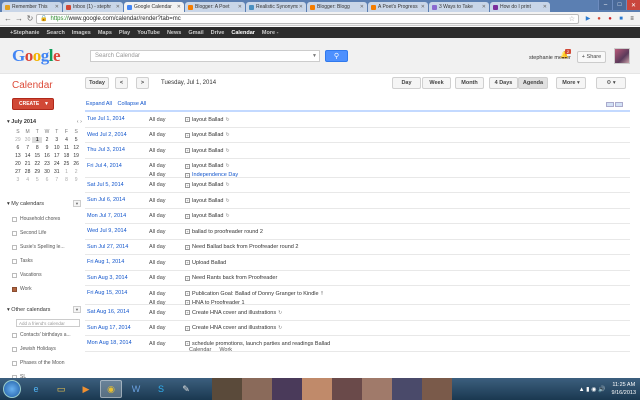  I want to click on agenda-row: Tue Jul 1, 2014 All day + layout Ballad ↻, so click(357, 120).